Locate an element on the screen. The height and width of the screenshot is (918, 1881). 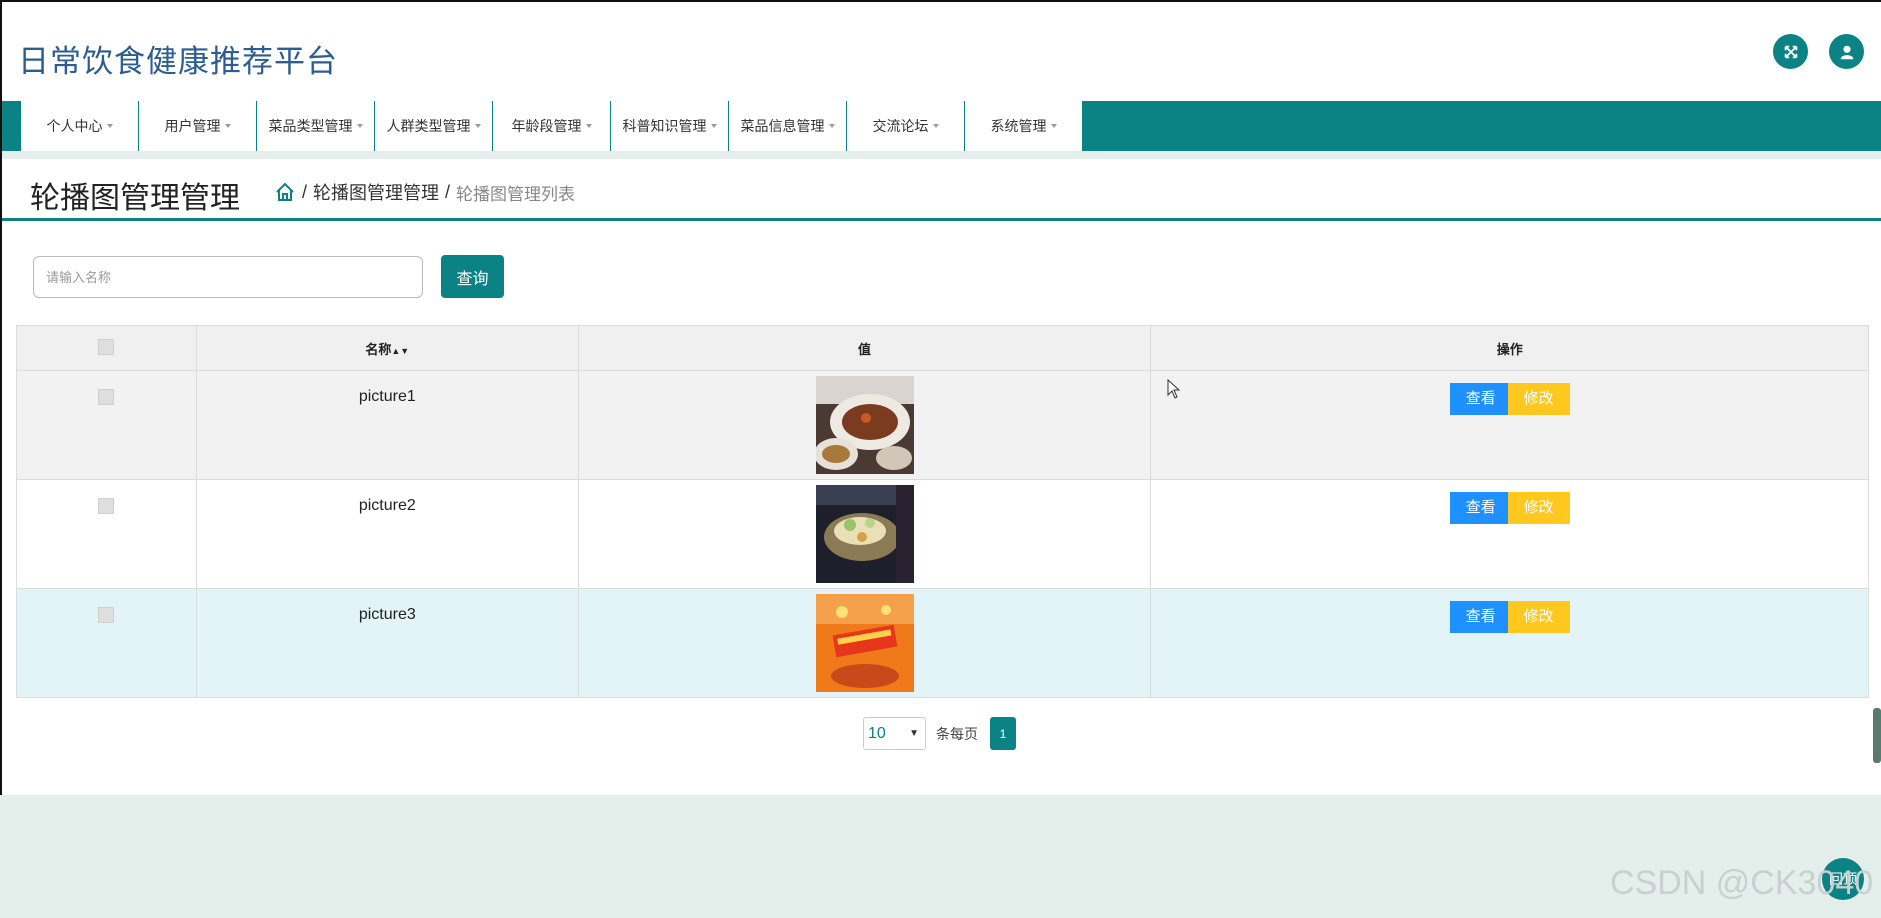
pagination: 10 ▼ 条每页 1 is located at coordinates (939, 733).